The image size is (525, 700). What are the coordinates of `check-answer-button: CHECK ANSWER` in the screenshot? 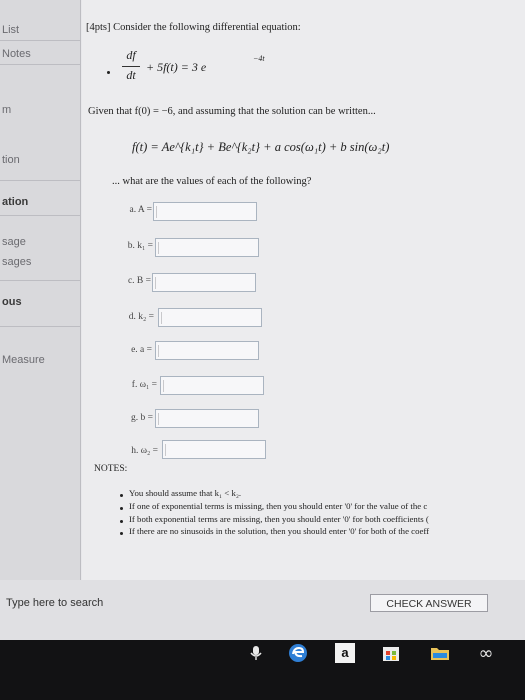 It's located at (429, 603).